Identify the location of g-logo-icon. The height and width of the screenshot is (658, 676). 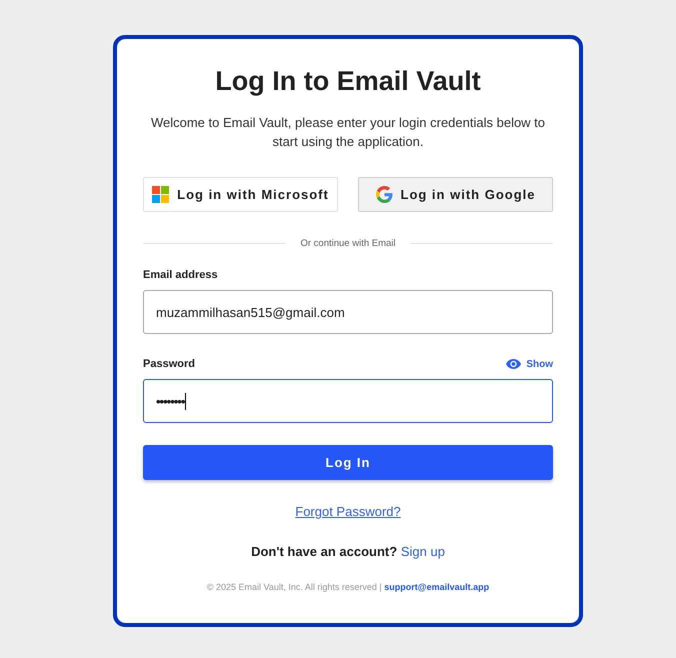
(384, 194).